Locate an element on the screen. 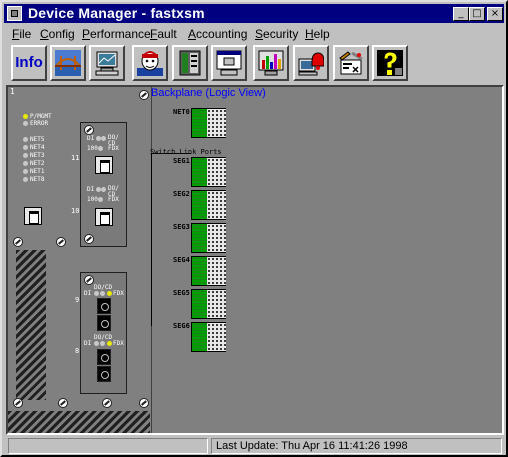  workstation-window-button is located at coordinates (229, 63).